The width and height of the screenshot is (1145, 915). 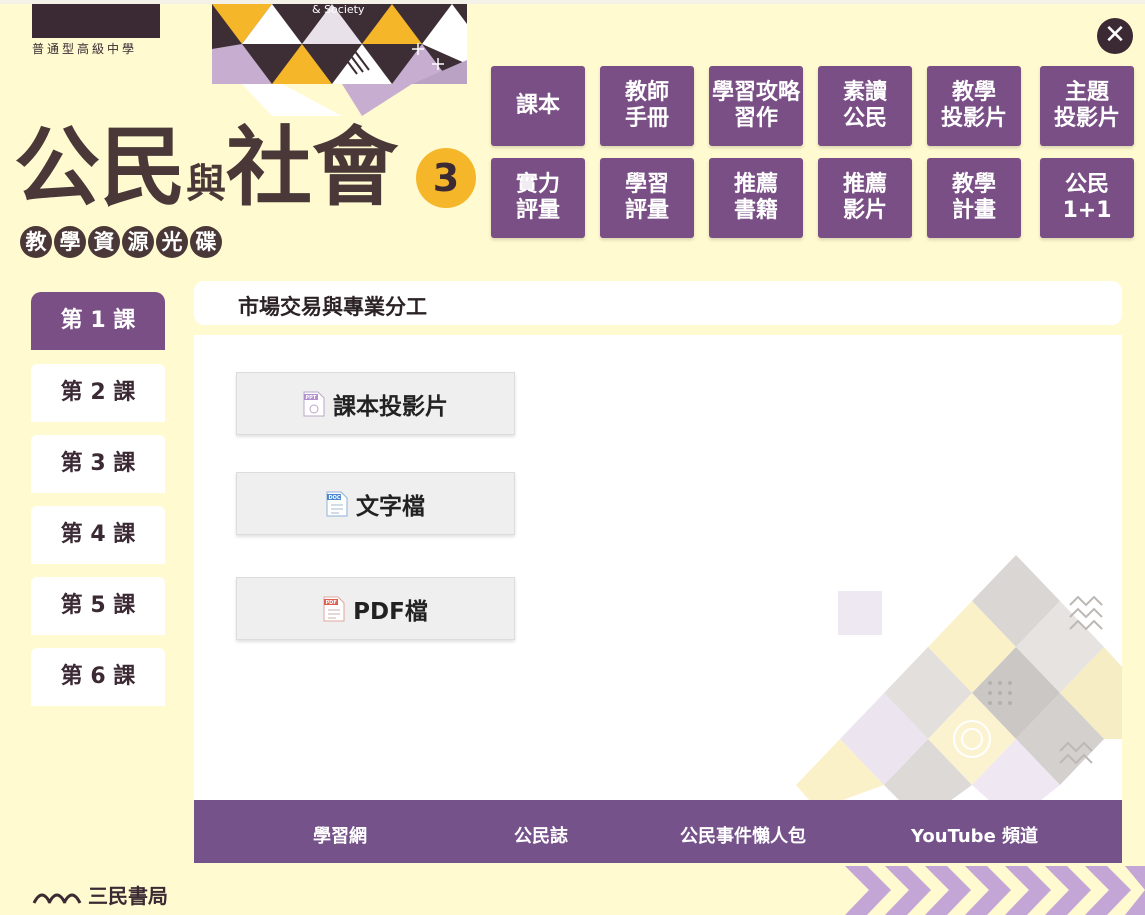 I want to click on publisher-logo: 三民書局, so click(x=100, y=894).